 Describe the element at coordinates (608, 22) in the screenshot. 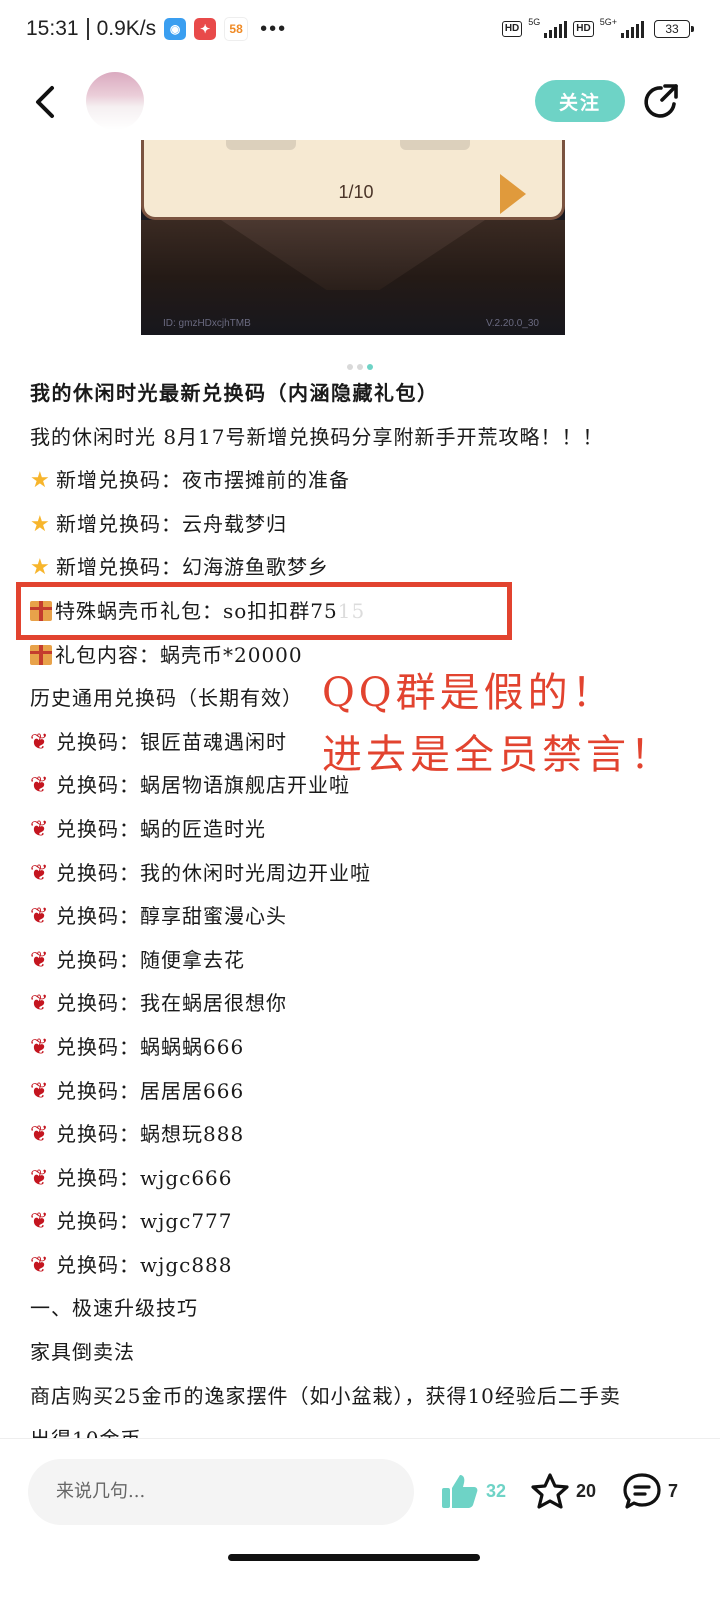

I see `network-type-2: 5G+` at that location.